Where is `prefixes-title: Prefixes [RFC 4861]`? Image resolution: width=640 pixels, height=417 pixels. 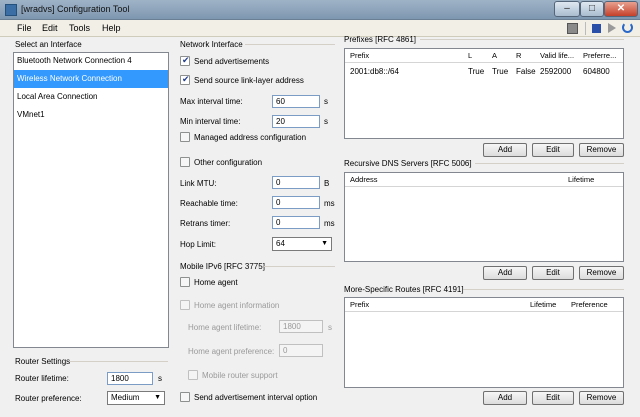
prefixes-title: Prefixes [RFC 4861] is located at coordinates (380, 39).